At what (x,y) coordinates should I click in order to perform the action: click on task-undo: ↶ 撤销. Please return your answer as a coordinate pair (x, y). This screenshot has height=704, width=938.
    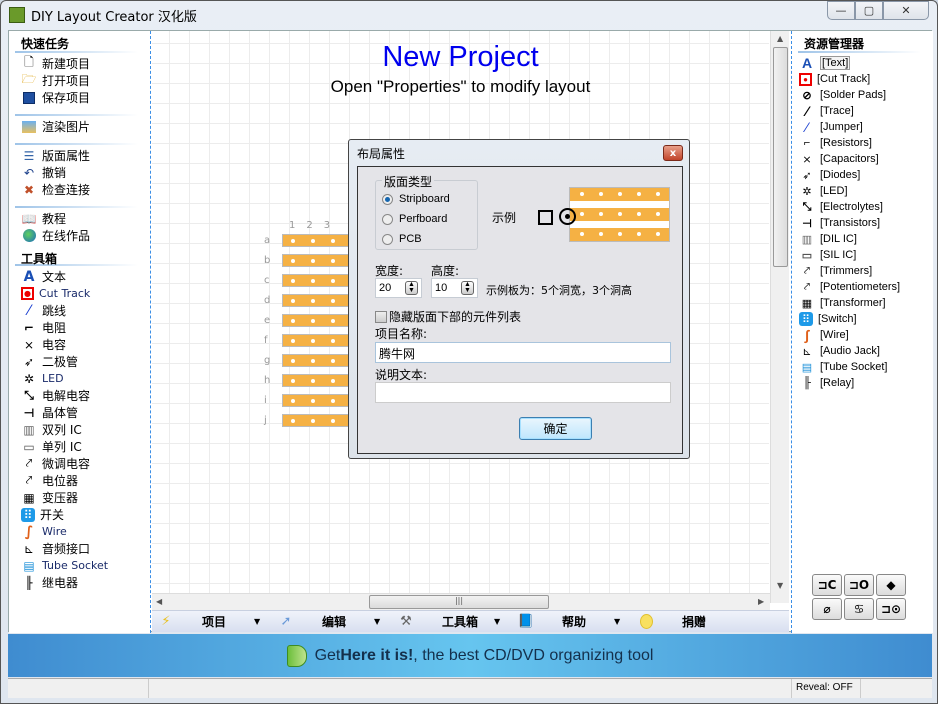
    Looking at the image, I should click on (79, 172).